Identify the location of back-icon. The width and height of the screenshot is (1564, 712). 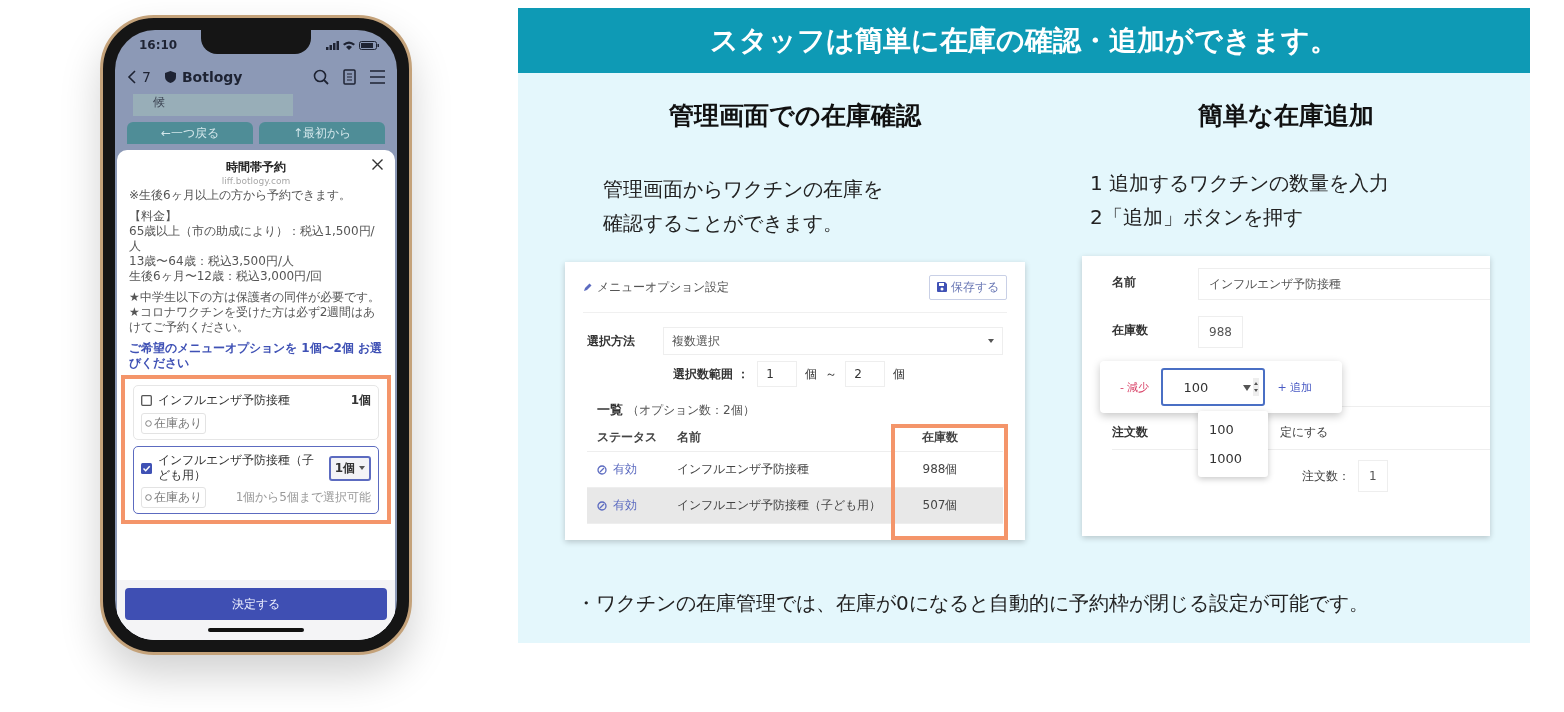
(131, 77).